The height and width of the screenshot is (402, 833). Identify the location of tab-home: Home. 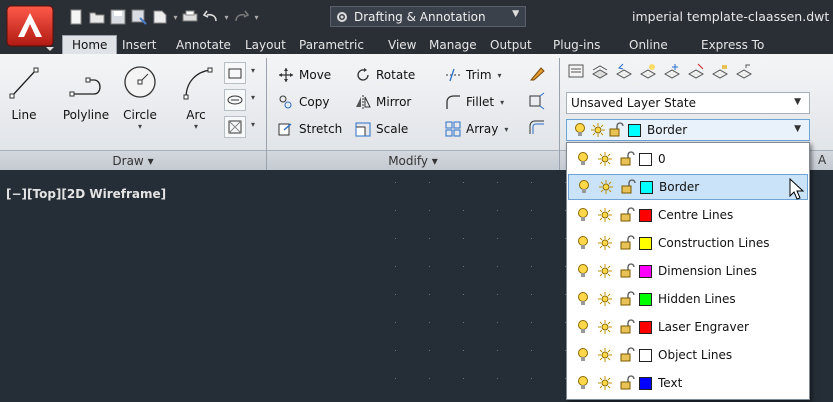
(90, 45).